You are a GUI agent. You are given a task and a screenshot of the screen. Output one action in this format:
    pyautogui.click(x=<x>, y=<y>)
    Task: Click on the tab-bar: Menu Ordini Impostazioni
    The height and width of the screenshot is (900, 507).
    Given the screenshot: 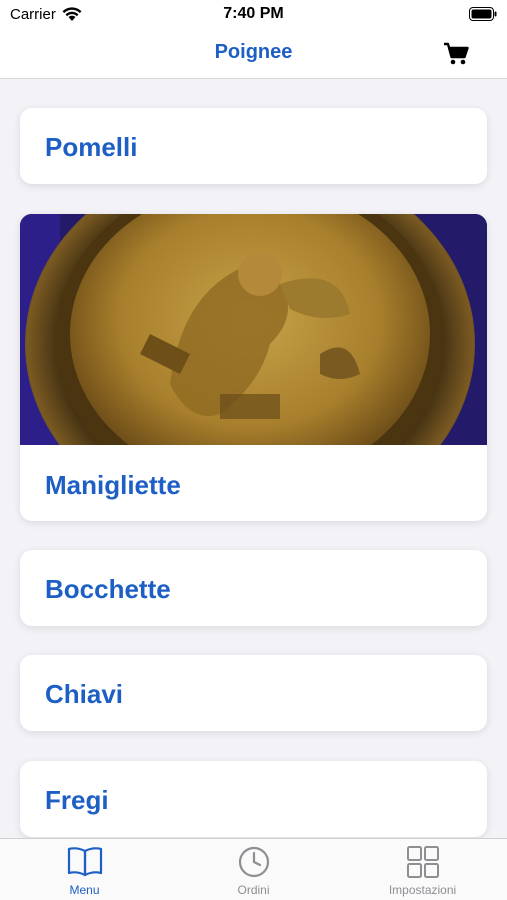 What is the action you would take?
    pyautogui.click(x=253, y=869)
    